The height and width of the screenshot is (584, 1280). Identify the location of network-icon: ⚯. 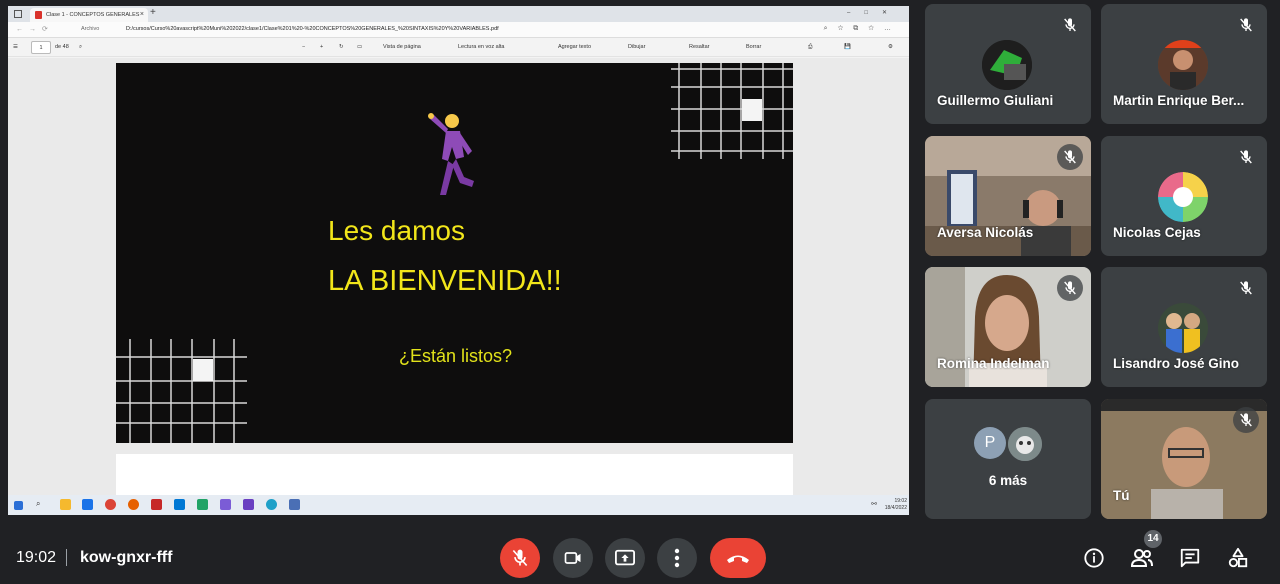
(874, 504).